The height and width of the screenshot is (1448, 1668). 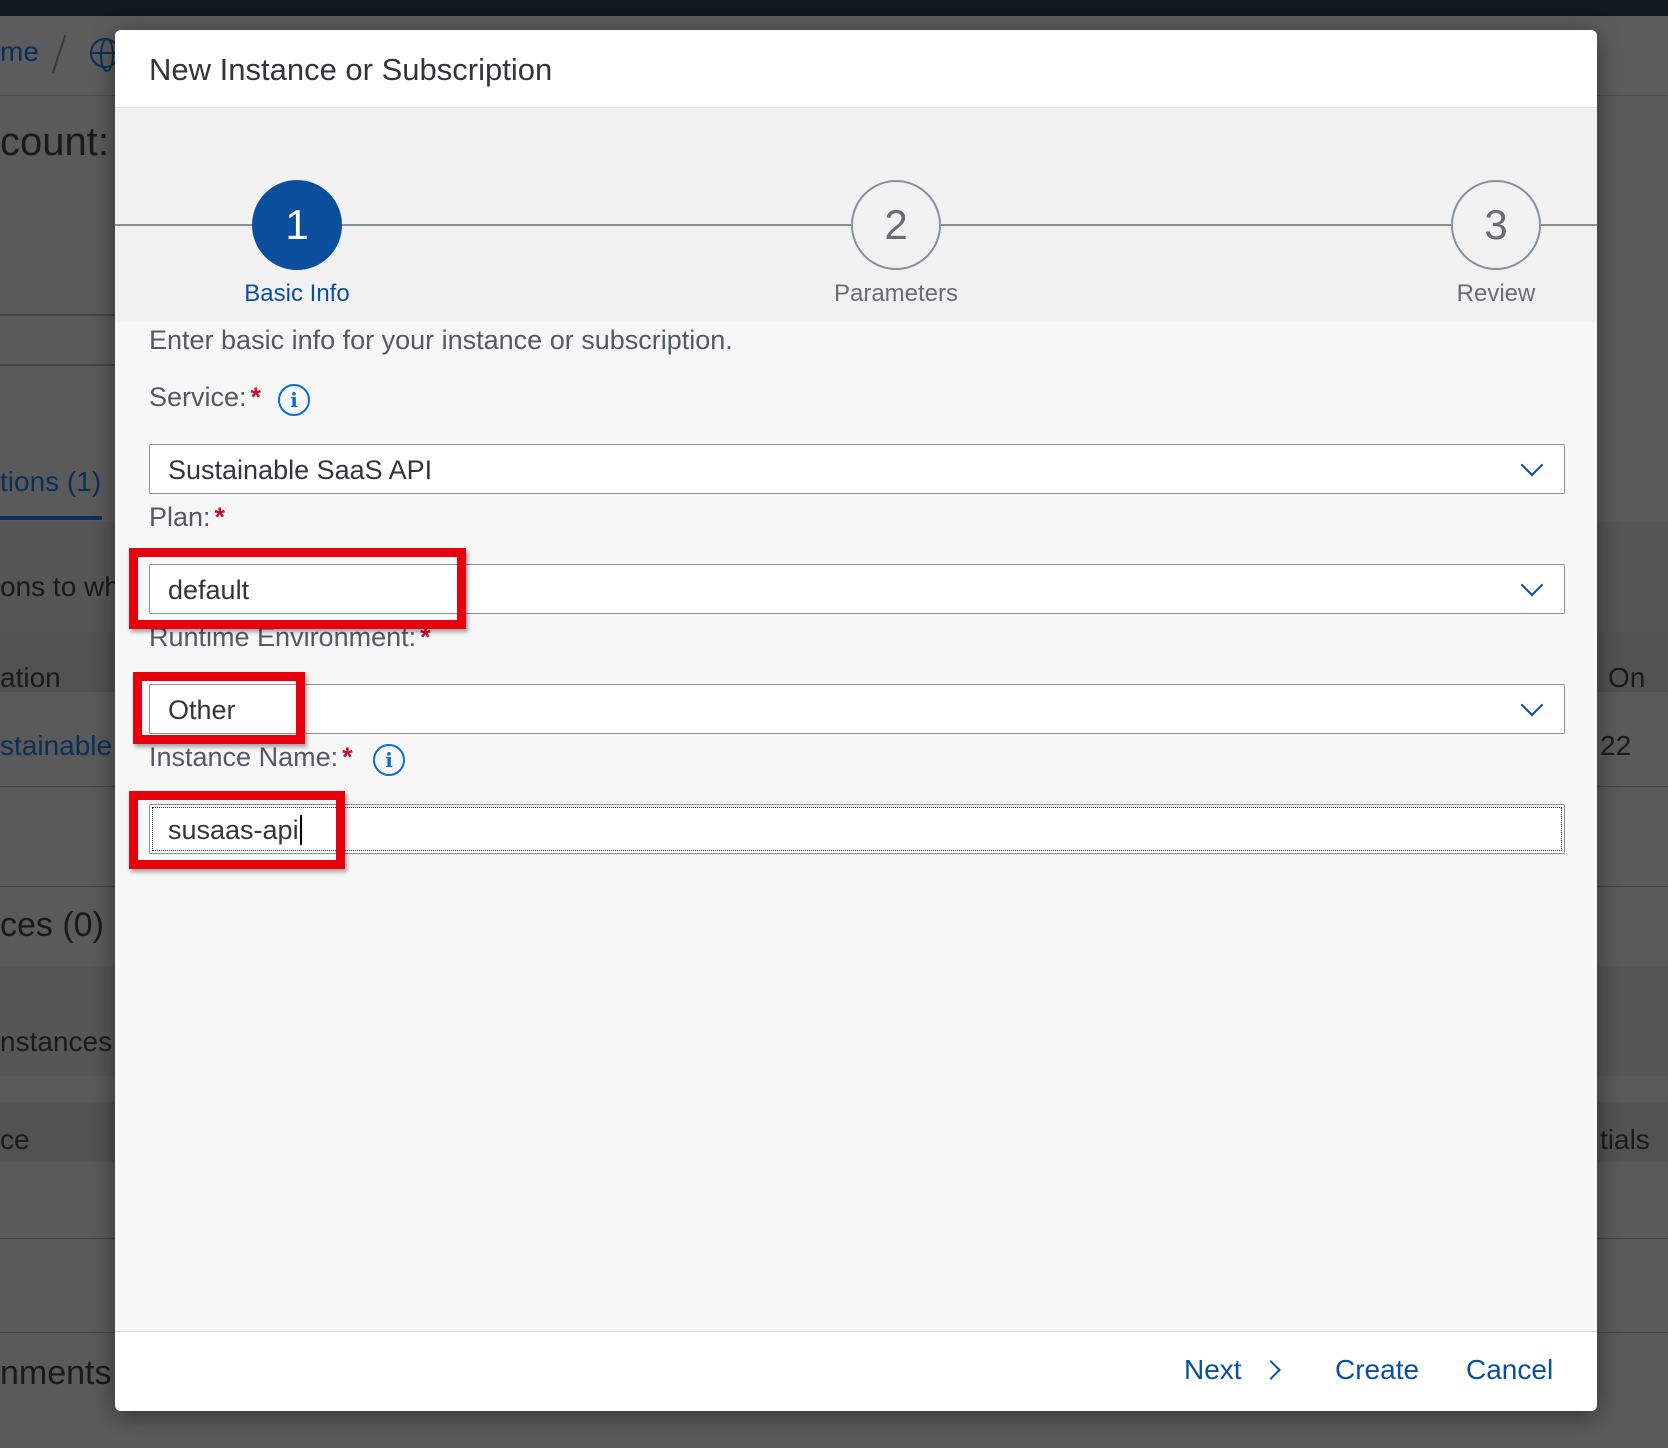 What do you see at coordinates (297, 225) in the screenshot?
I see `step-number: 1` at bounding box center [297, 225].